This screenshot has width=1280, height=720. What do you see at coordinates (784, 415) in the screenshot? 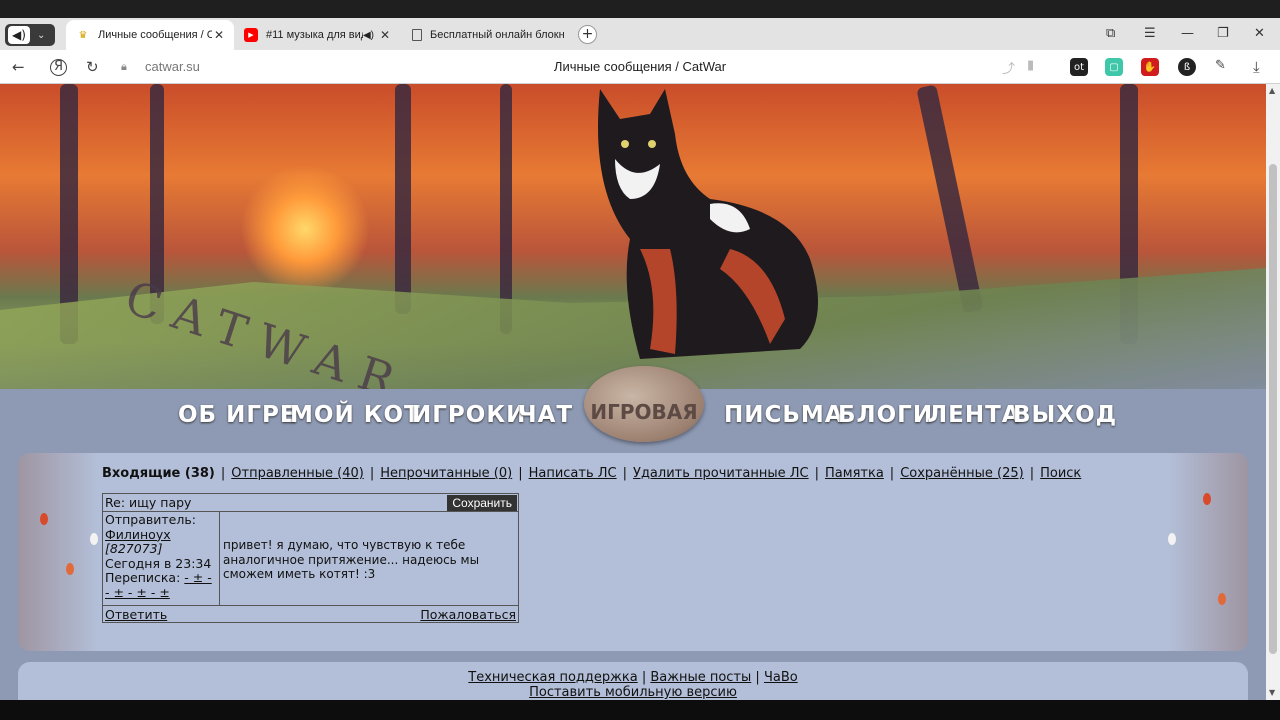
I see `nav-item-letters: ПИСЬМА` at bounding box center [784, 415].